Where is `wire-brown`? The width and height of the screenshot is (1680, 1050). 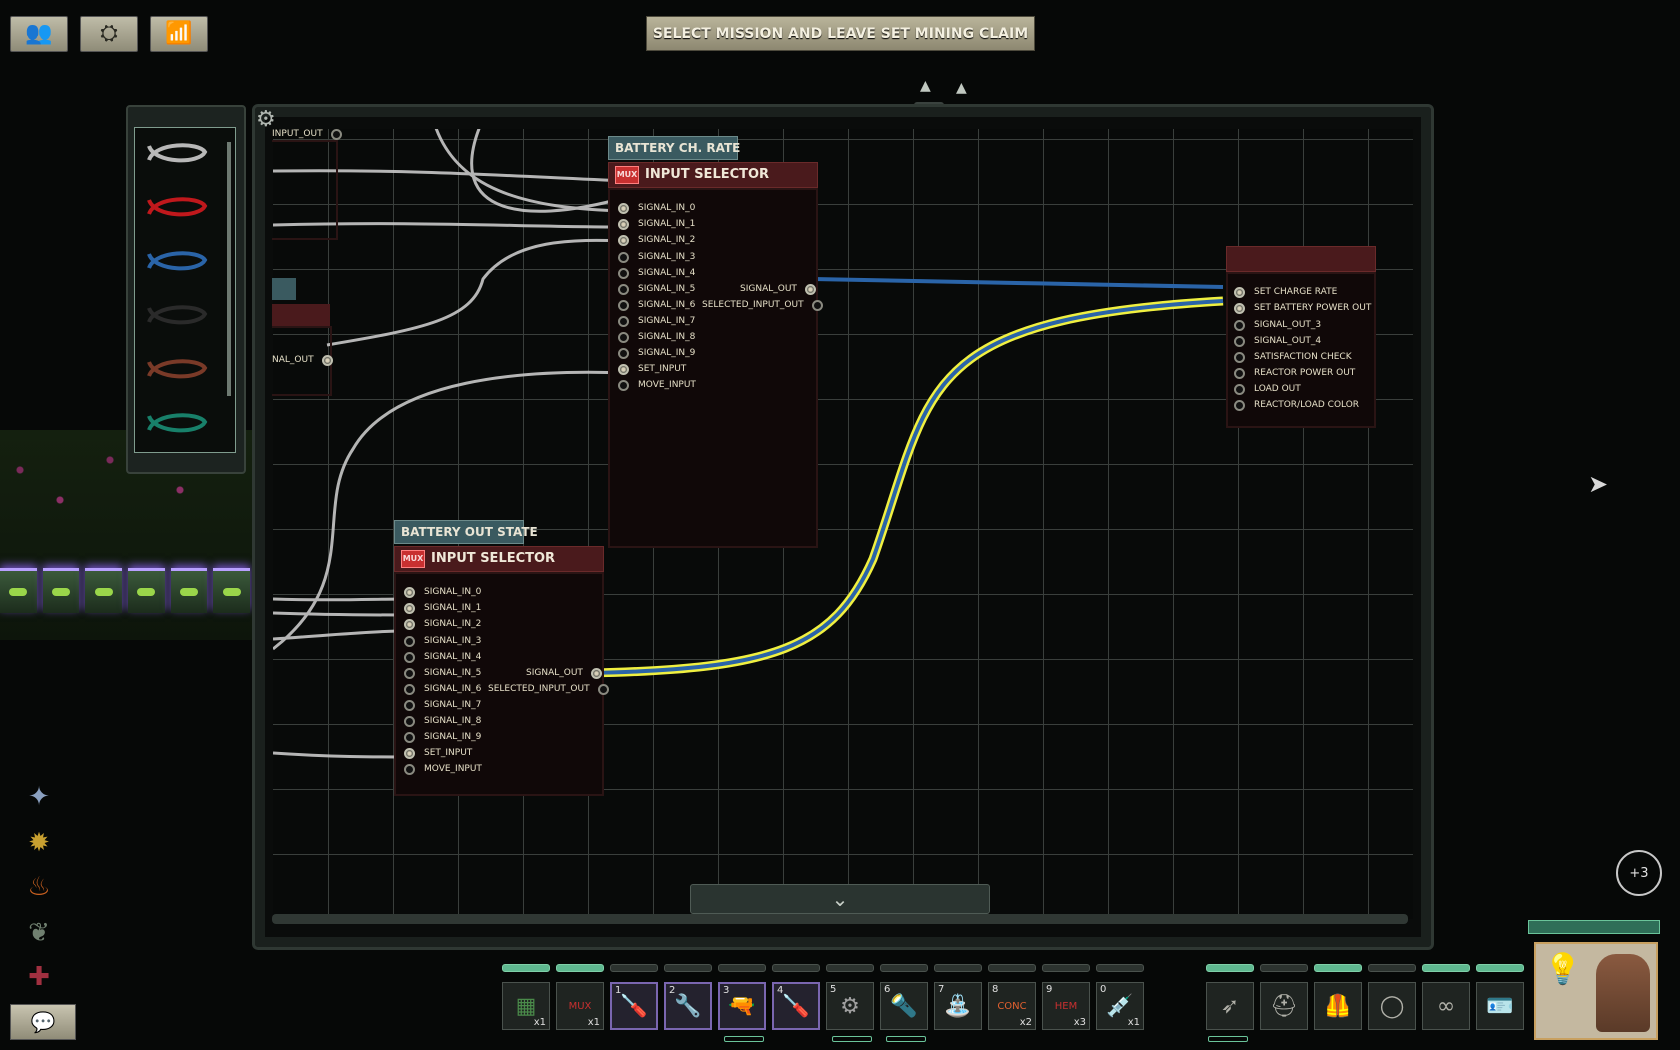 wire-brown is located at coordinates (177, 369).